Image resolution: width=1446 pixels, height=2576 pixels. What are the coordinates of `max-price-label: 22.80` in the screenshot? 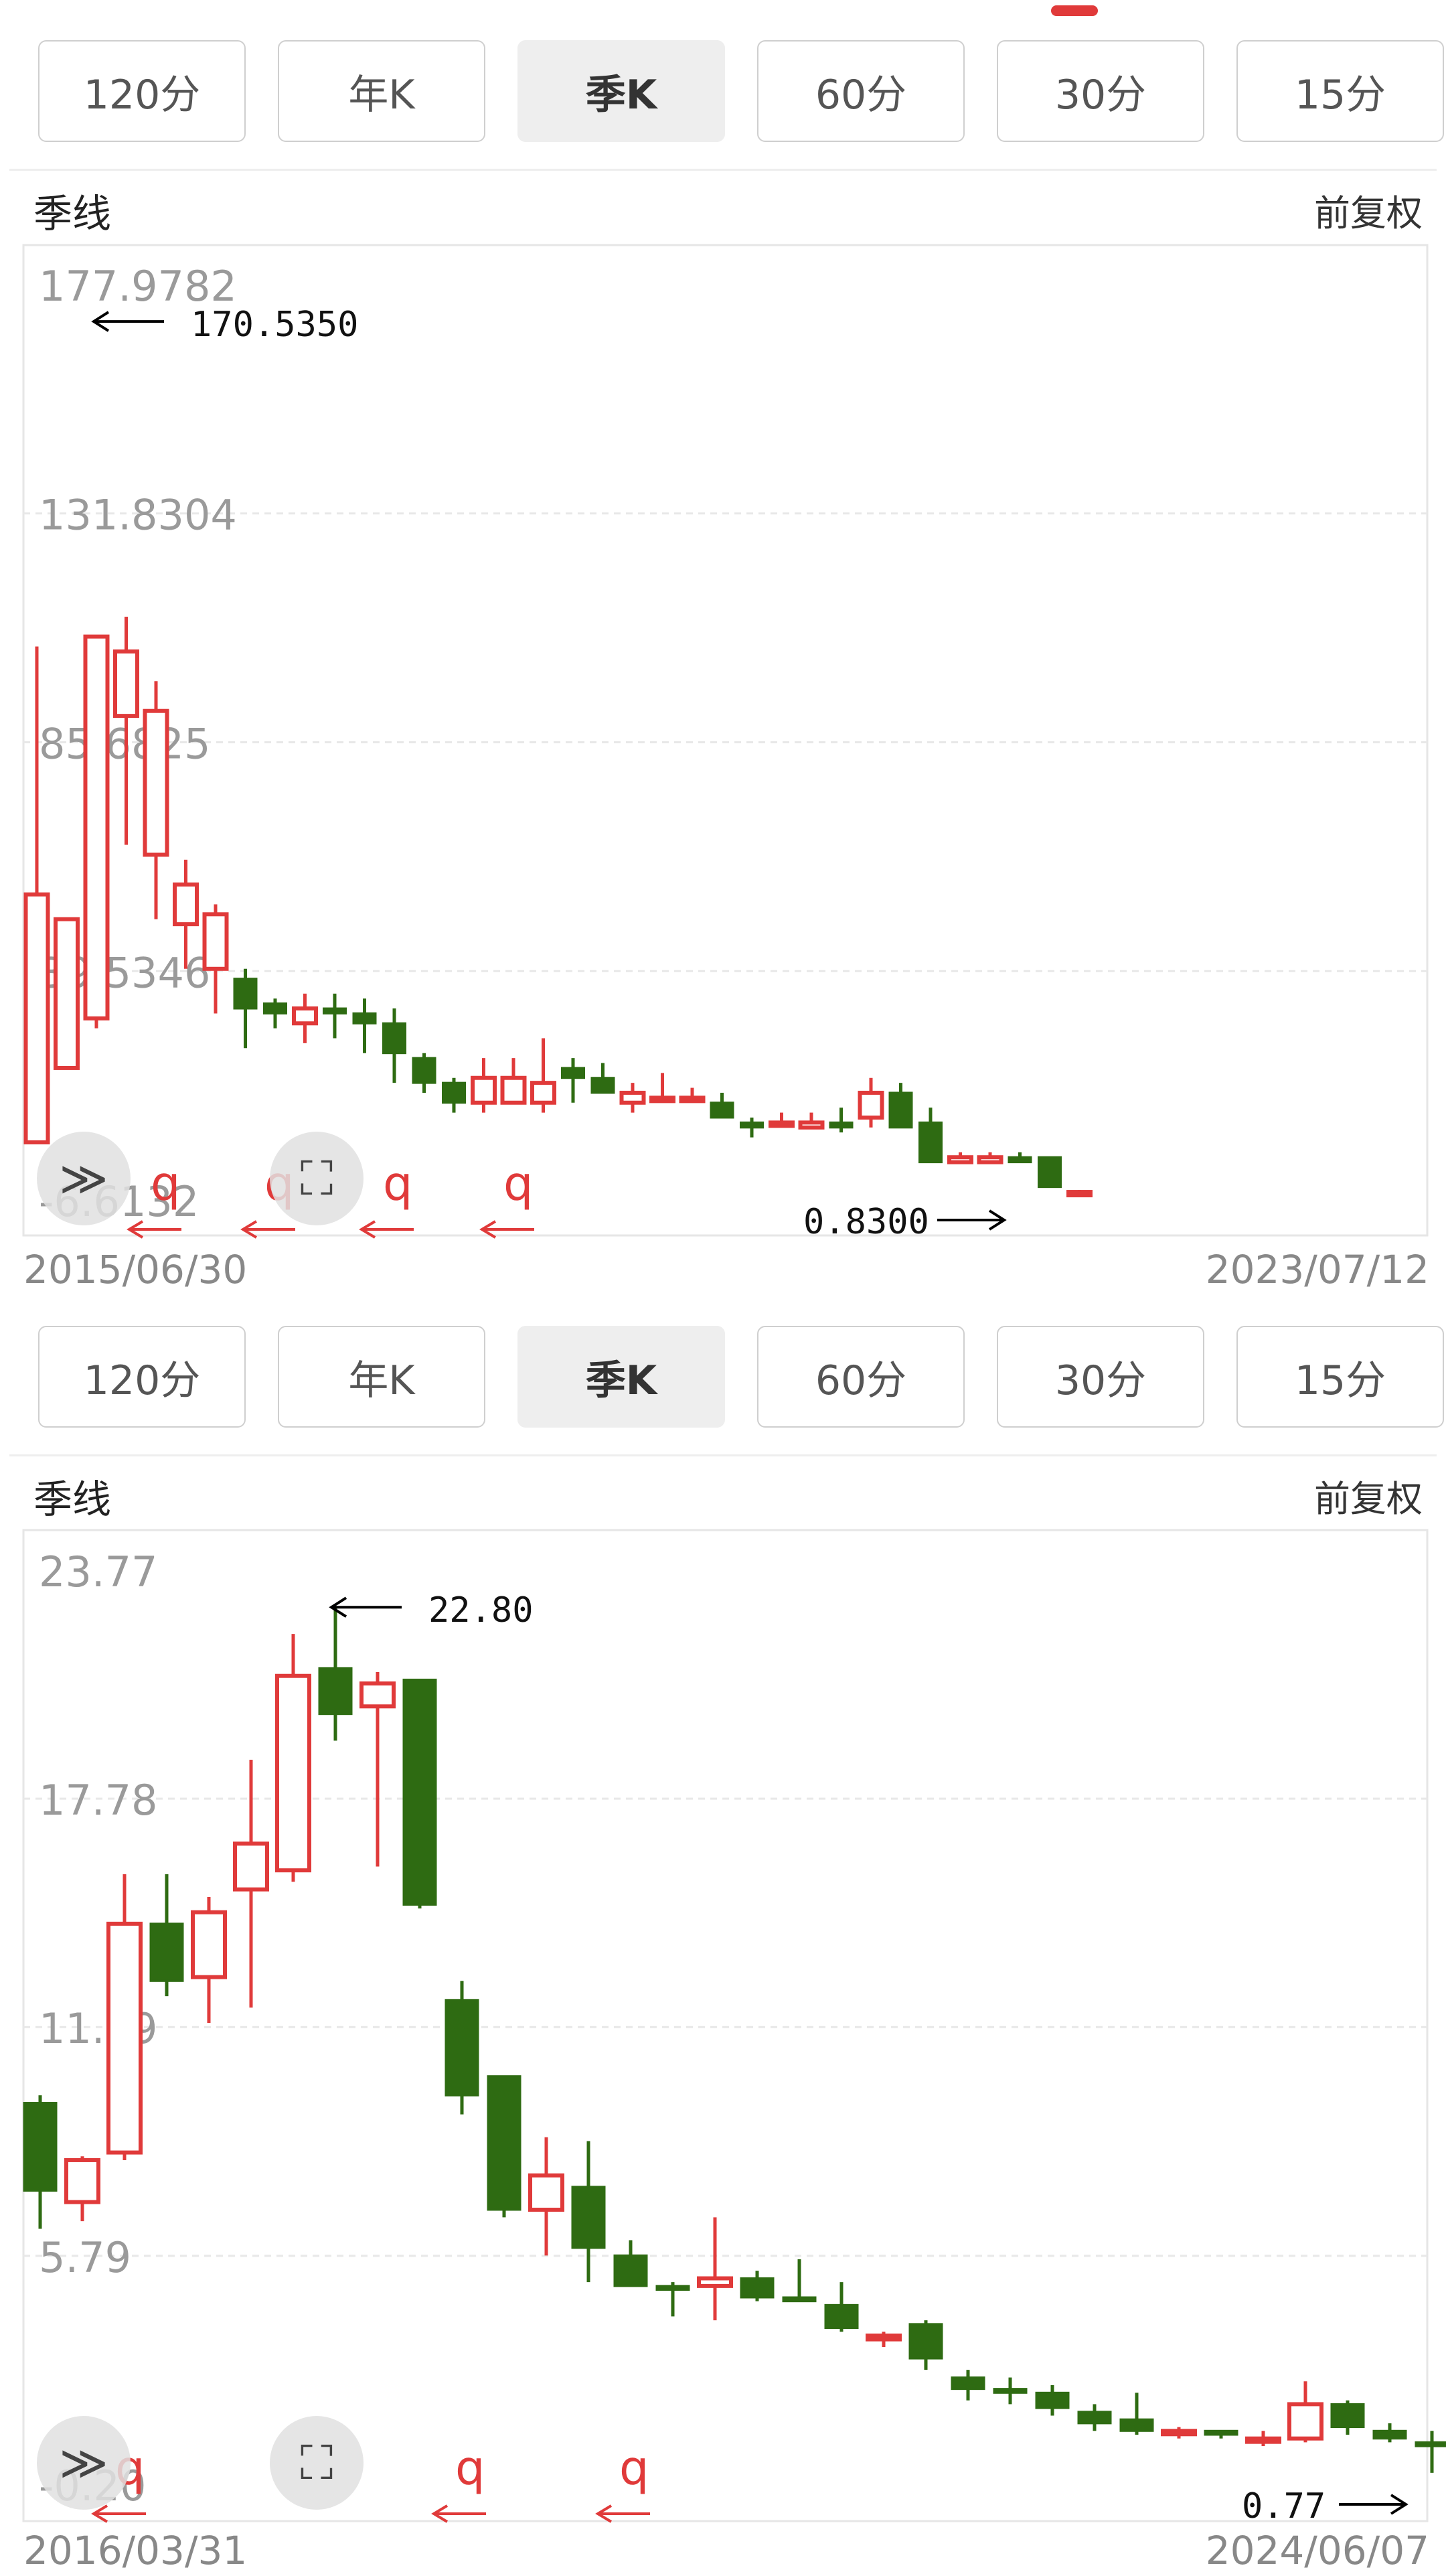 It's located at (481, 1610).